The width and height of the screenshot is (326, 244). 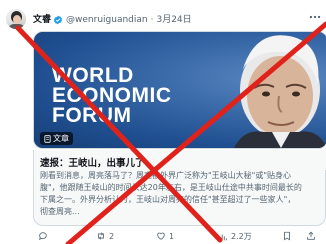 I want to click on views-icon, so click(x=223, y=237).